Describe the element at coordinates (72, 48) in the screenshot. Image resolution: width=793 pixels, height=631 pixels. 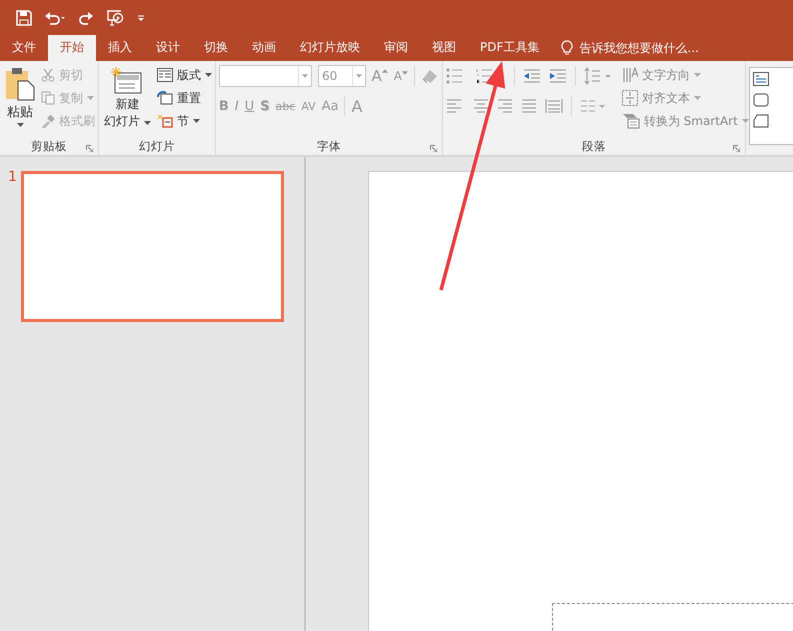
I see `ribbon-tab: 开始` at that location.